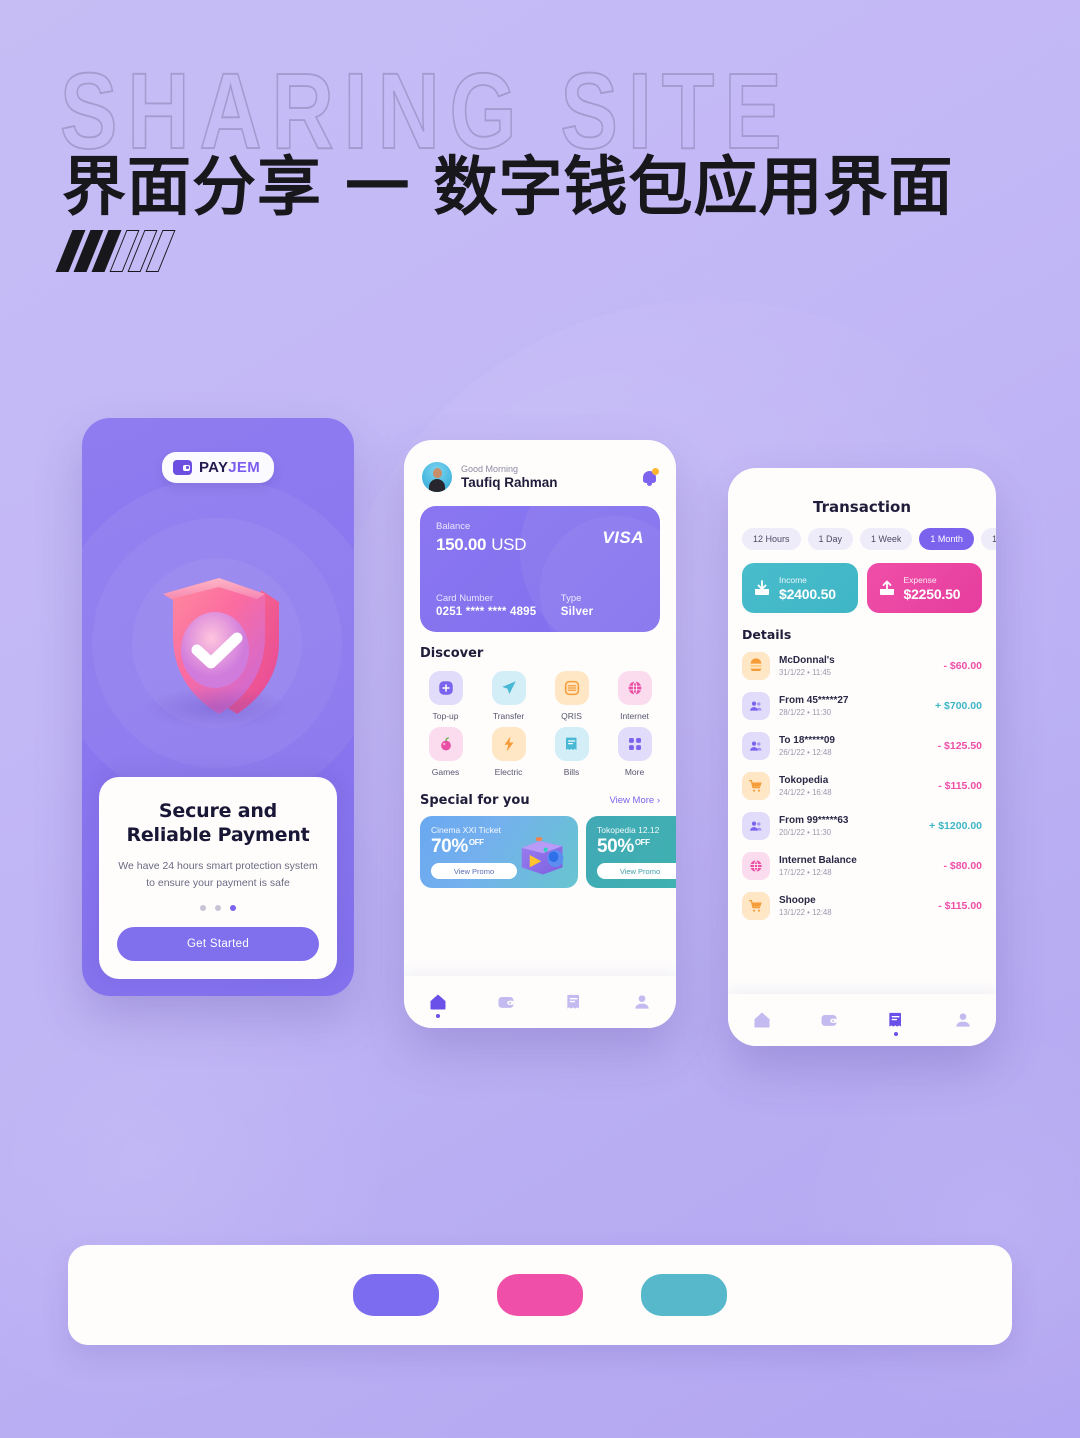  What do you see at coordinates (571, 688) in the screenshot?
I see `qr-code-icon` at bounding box center [571, 688].